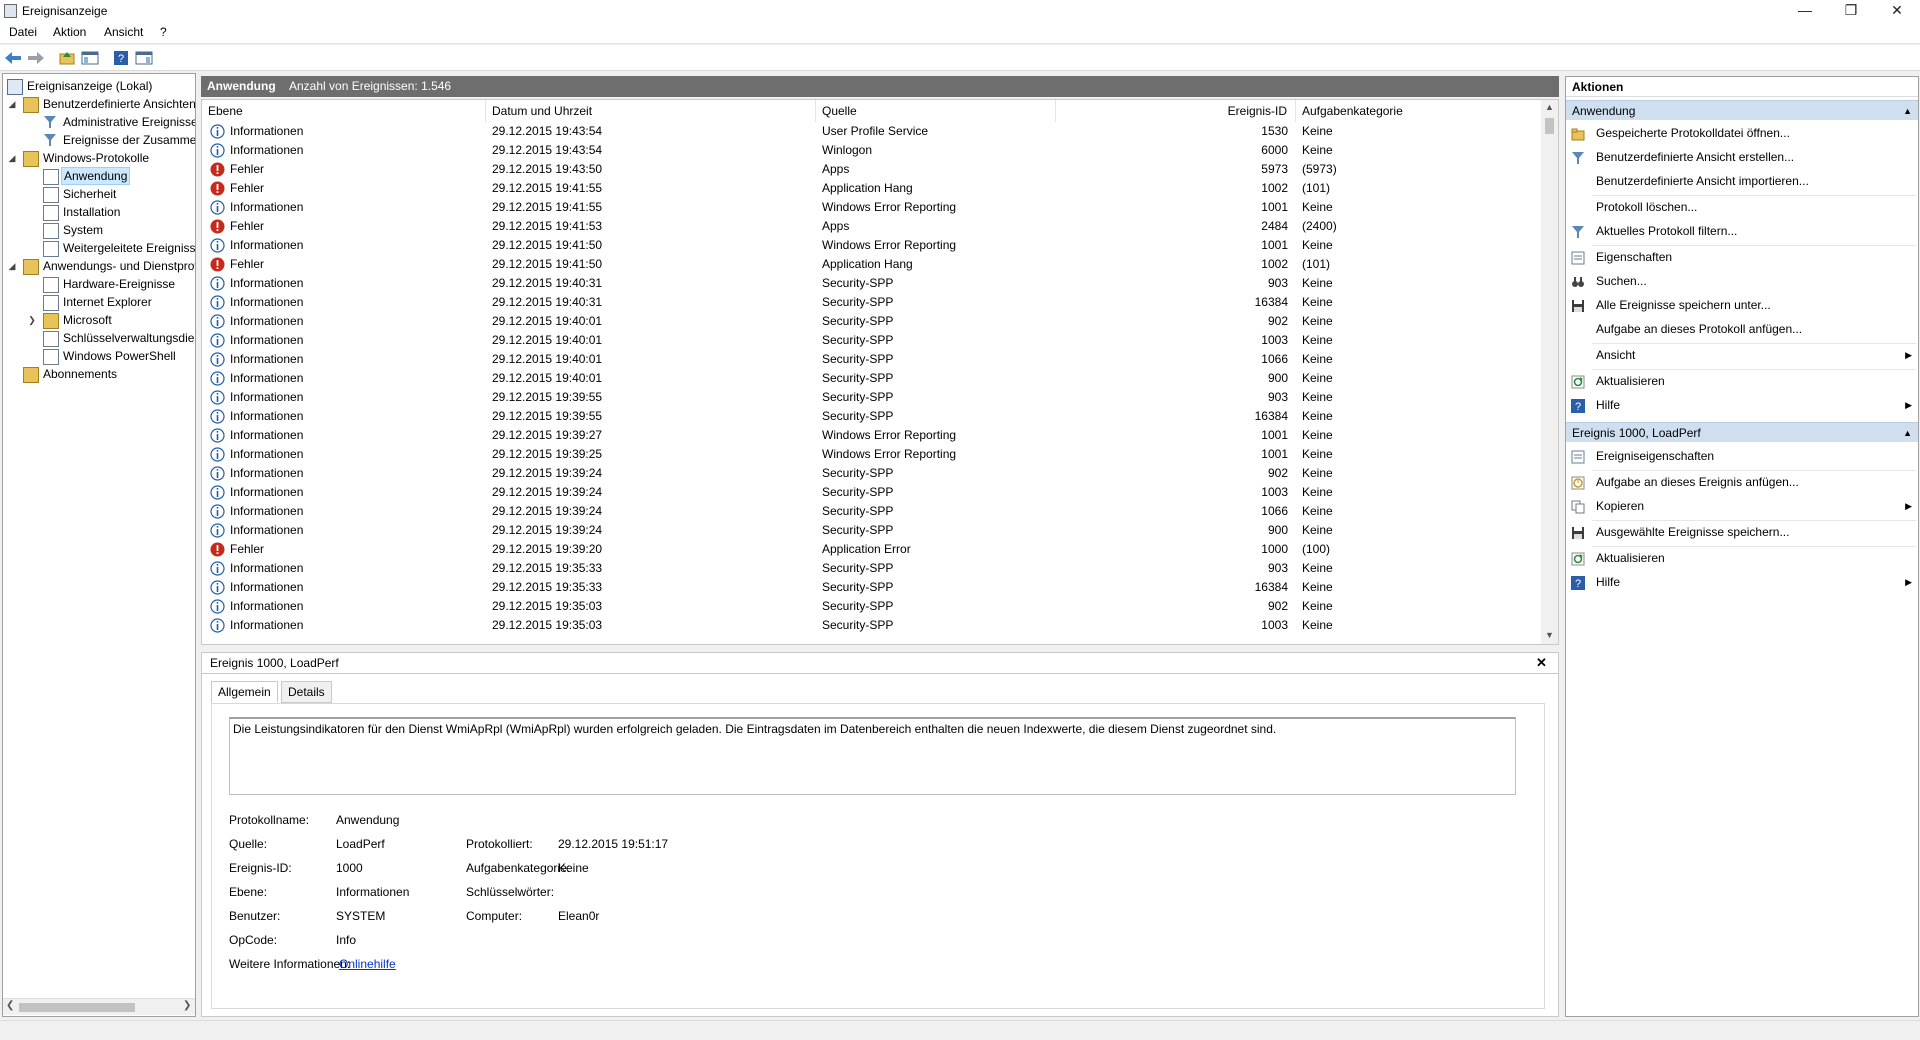 The width and height of the screenshot is (1920, 1040). Describe the element at coordinates (1742, 257) in the screenshot. I see `action-item: Eigenschaften` at that location.